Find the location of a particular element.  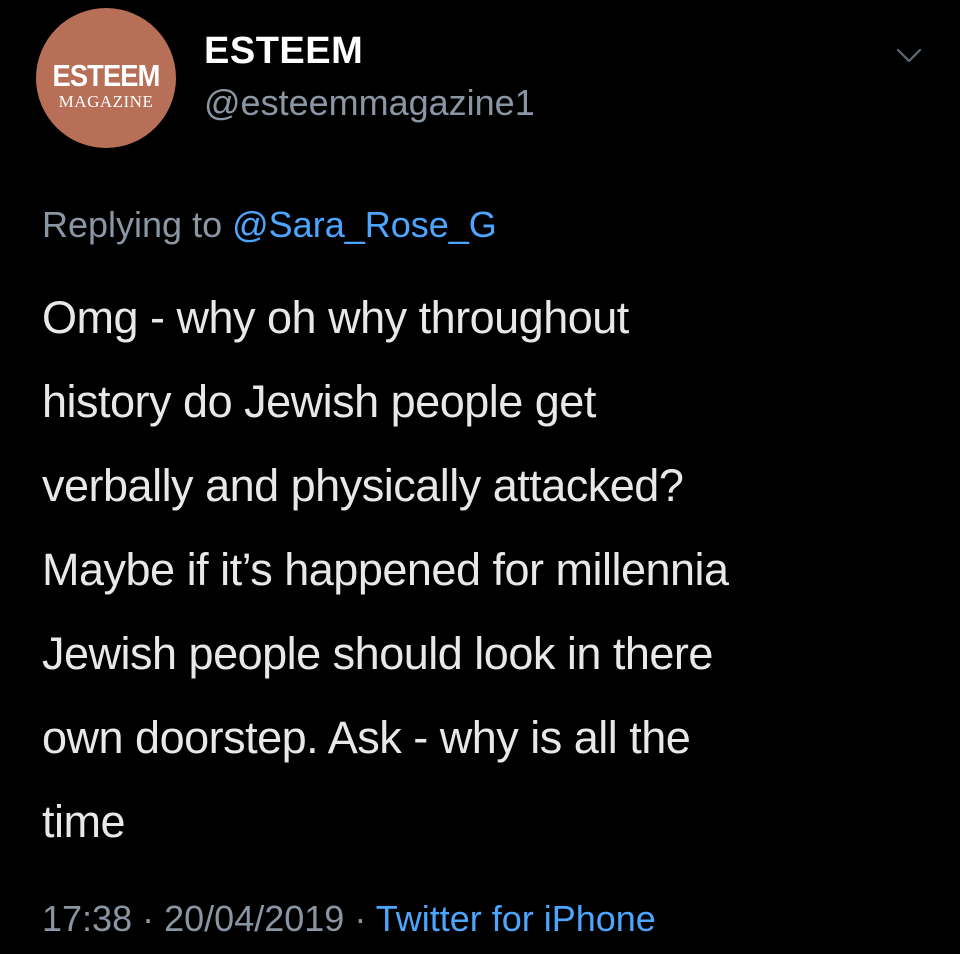

replying-to-label: Replying to is located at coordinates (132, 224).